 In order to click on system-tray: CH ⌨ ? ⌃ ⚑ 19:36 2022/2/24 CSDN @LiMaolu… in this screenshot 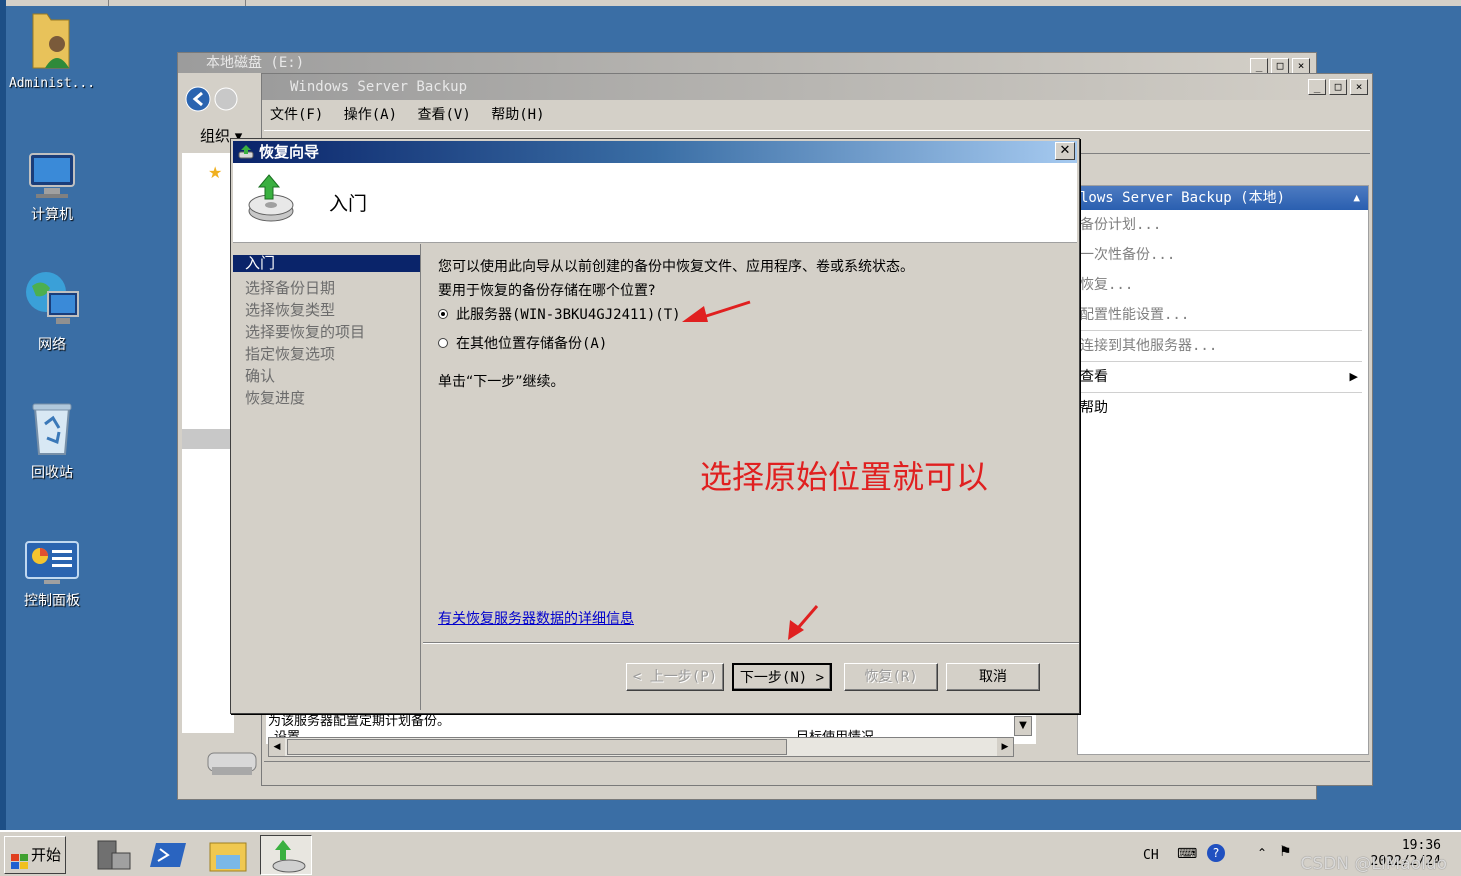, I will do `click(1296, 855)`.